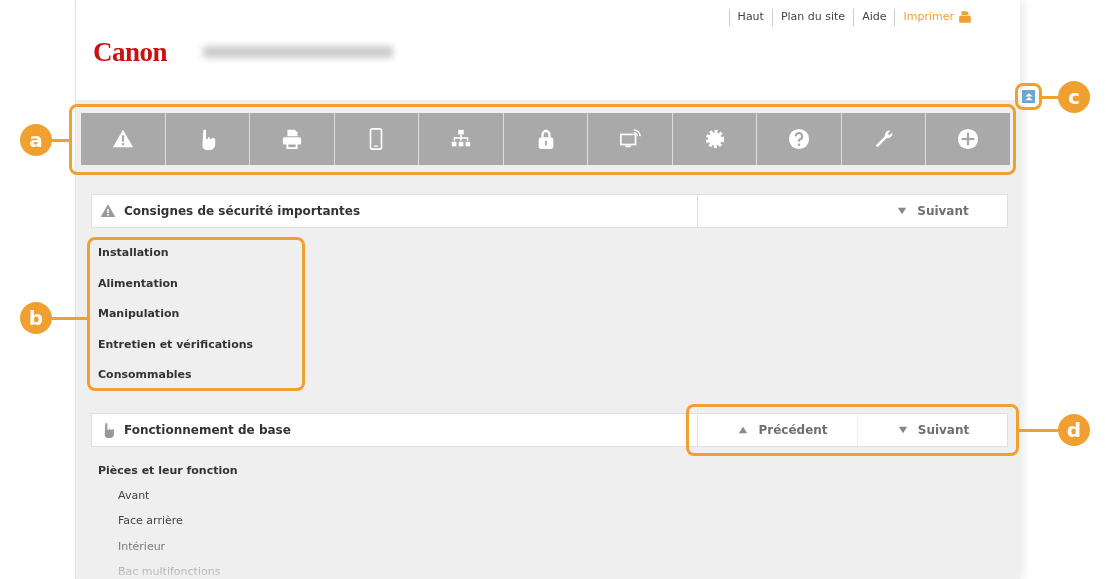 The image size is (1106, 579). I want to click on topic-link: Entretien et vérifications, so click(176, 344).